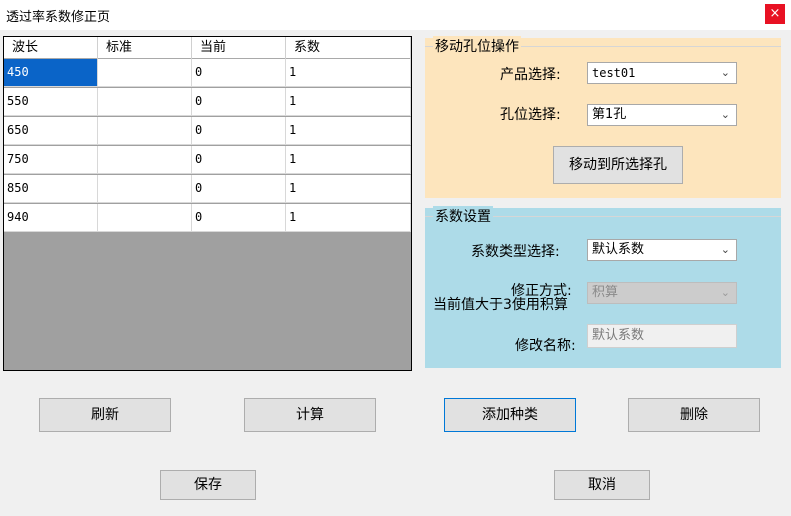  What do you see at coordinates (51, 101) in the screenshot?
I see `cell-wavelength: 550` at bounding box center [51, 101].